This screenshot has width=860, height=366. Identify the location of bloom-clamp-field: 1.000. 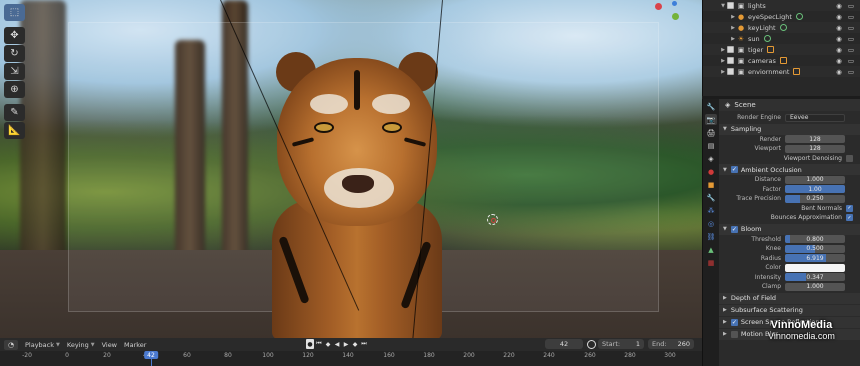
(815, 286).